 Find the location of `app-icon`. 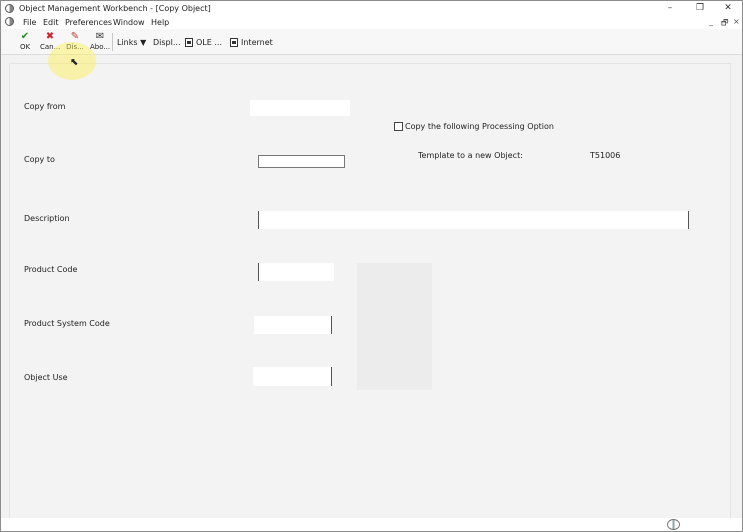

app-icon is located at coordinates (9, 8).